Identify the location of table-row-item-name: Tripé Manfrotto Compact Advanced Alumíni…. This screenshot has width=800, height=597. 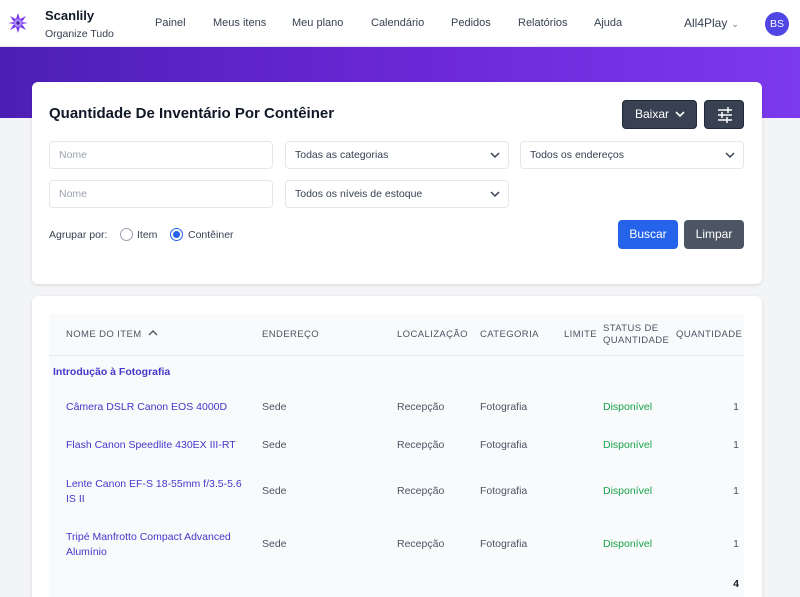
(148, 545).